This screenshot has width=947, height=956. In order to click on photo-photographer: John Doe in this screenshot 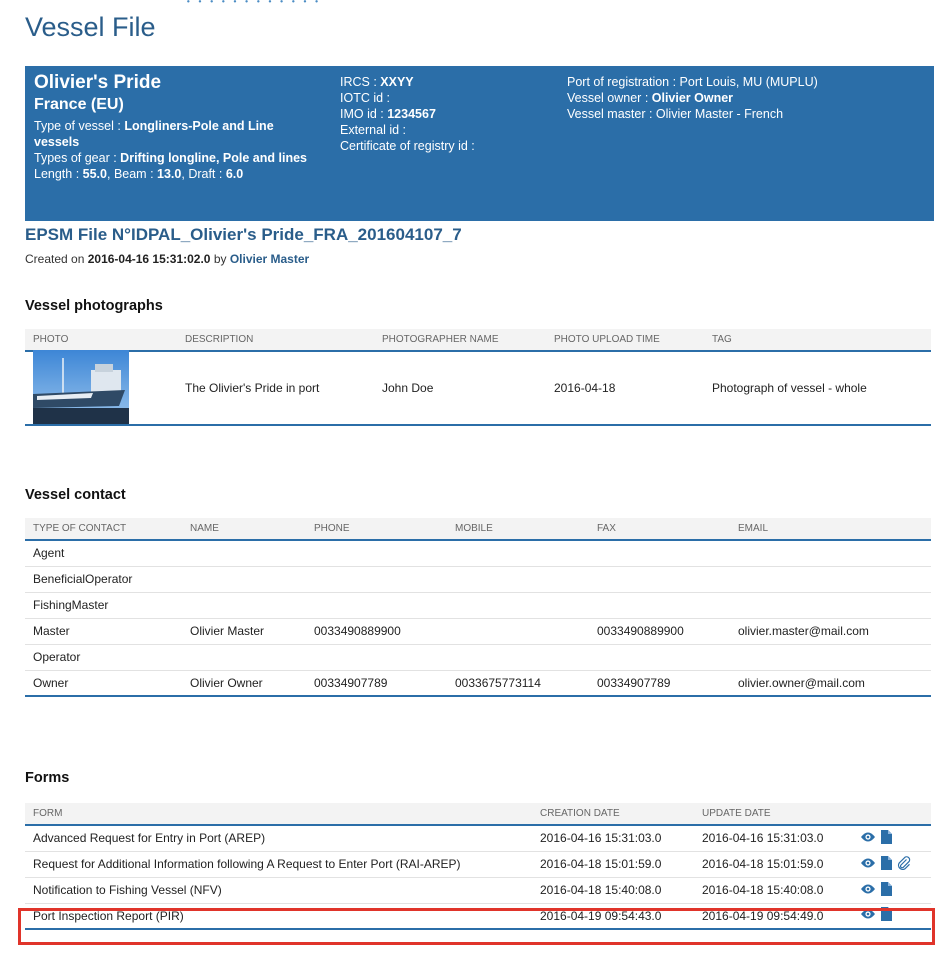, I will do `click(460, 388)`.